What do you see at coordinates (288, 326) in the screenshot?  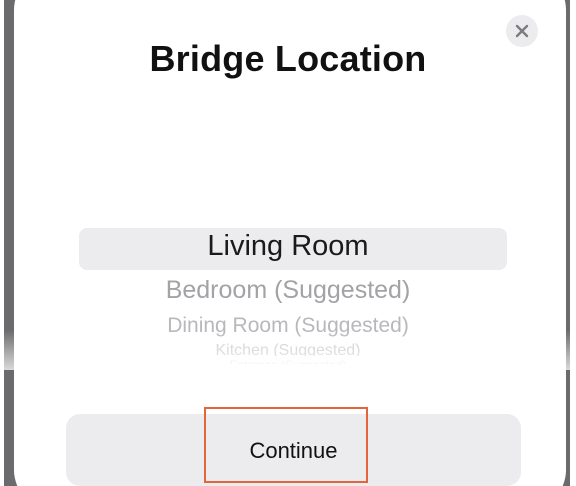 I see `picker-option-dining-room: Dining Room (Suggested)` at bounding box center [288, 326].